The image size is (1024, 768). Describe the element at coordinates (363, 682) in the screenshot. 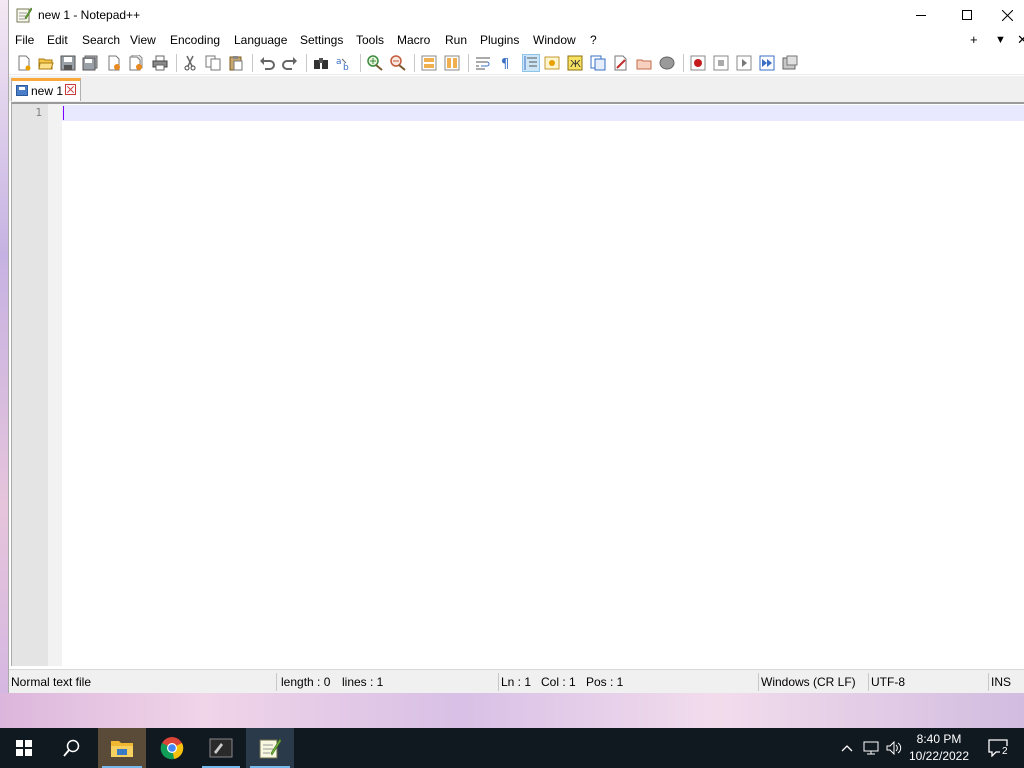

I see `status-lines: lines : 1` at that location.